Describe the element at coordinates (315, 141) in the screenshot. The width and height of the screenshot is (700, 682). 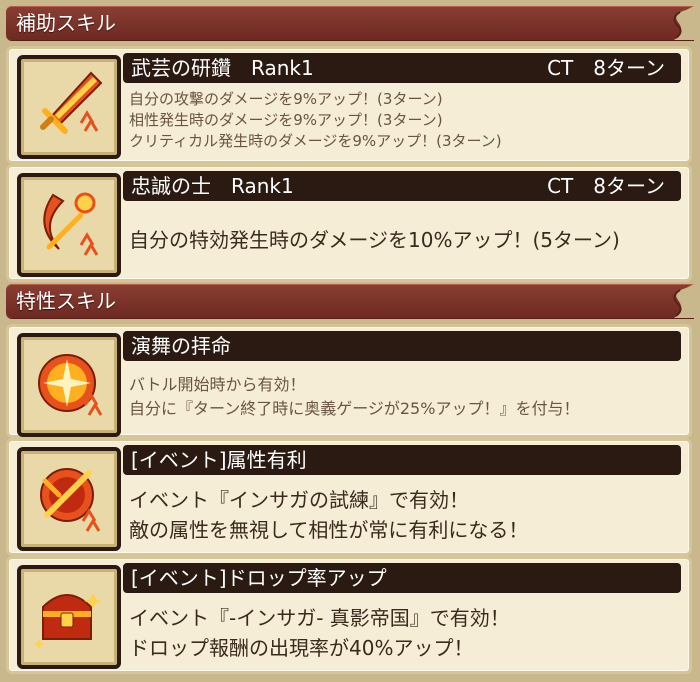
I see `description-line: クリティカル発生時のダメージを9%アップ！(3ターン)` at that location.